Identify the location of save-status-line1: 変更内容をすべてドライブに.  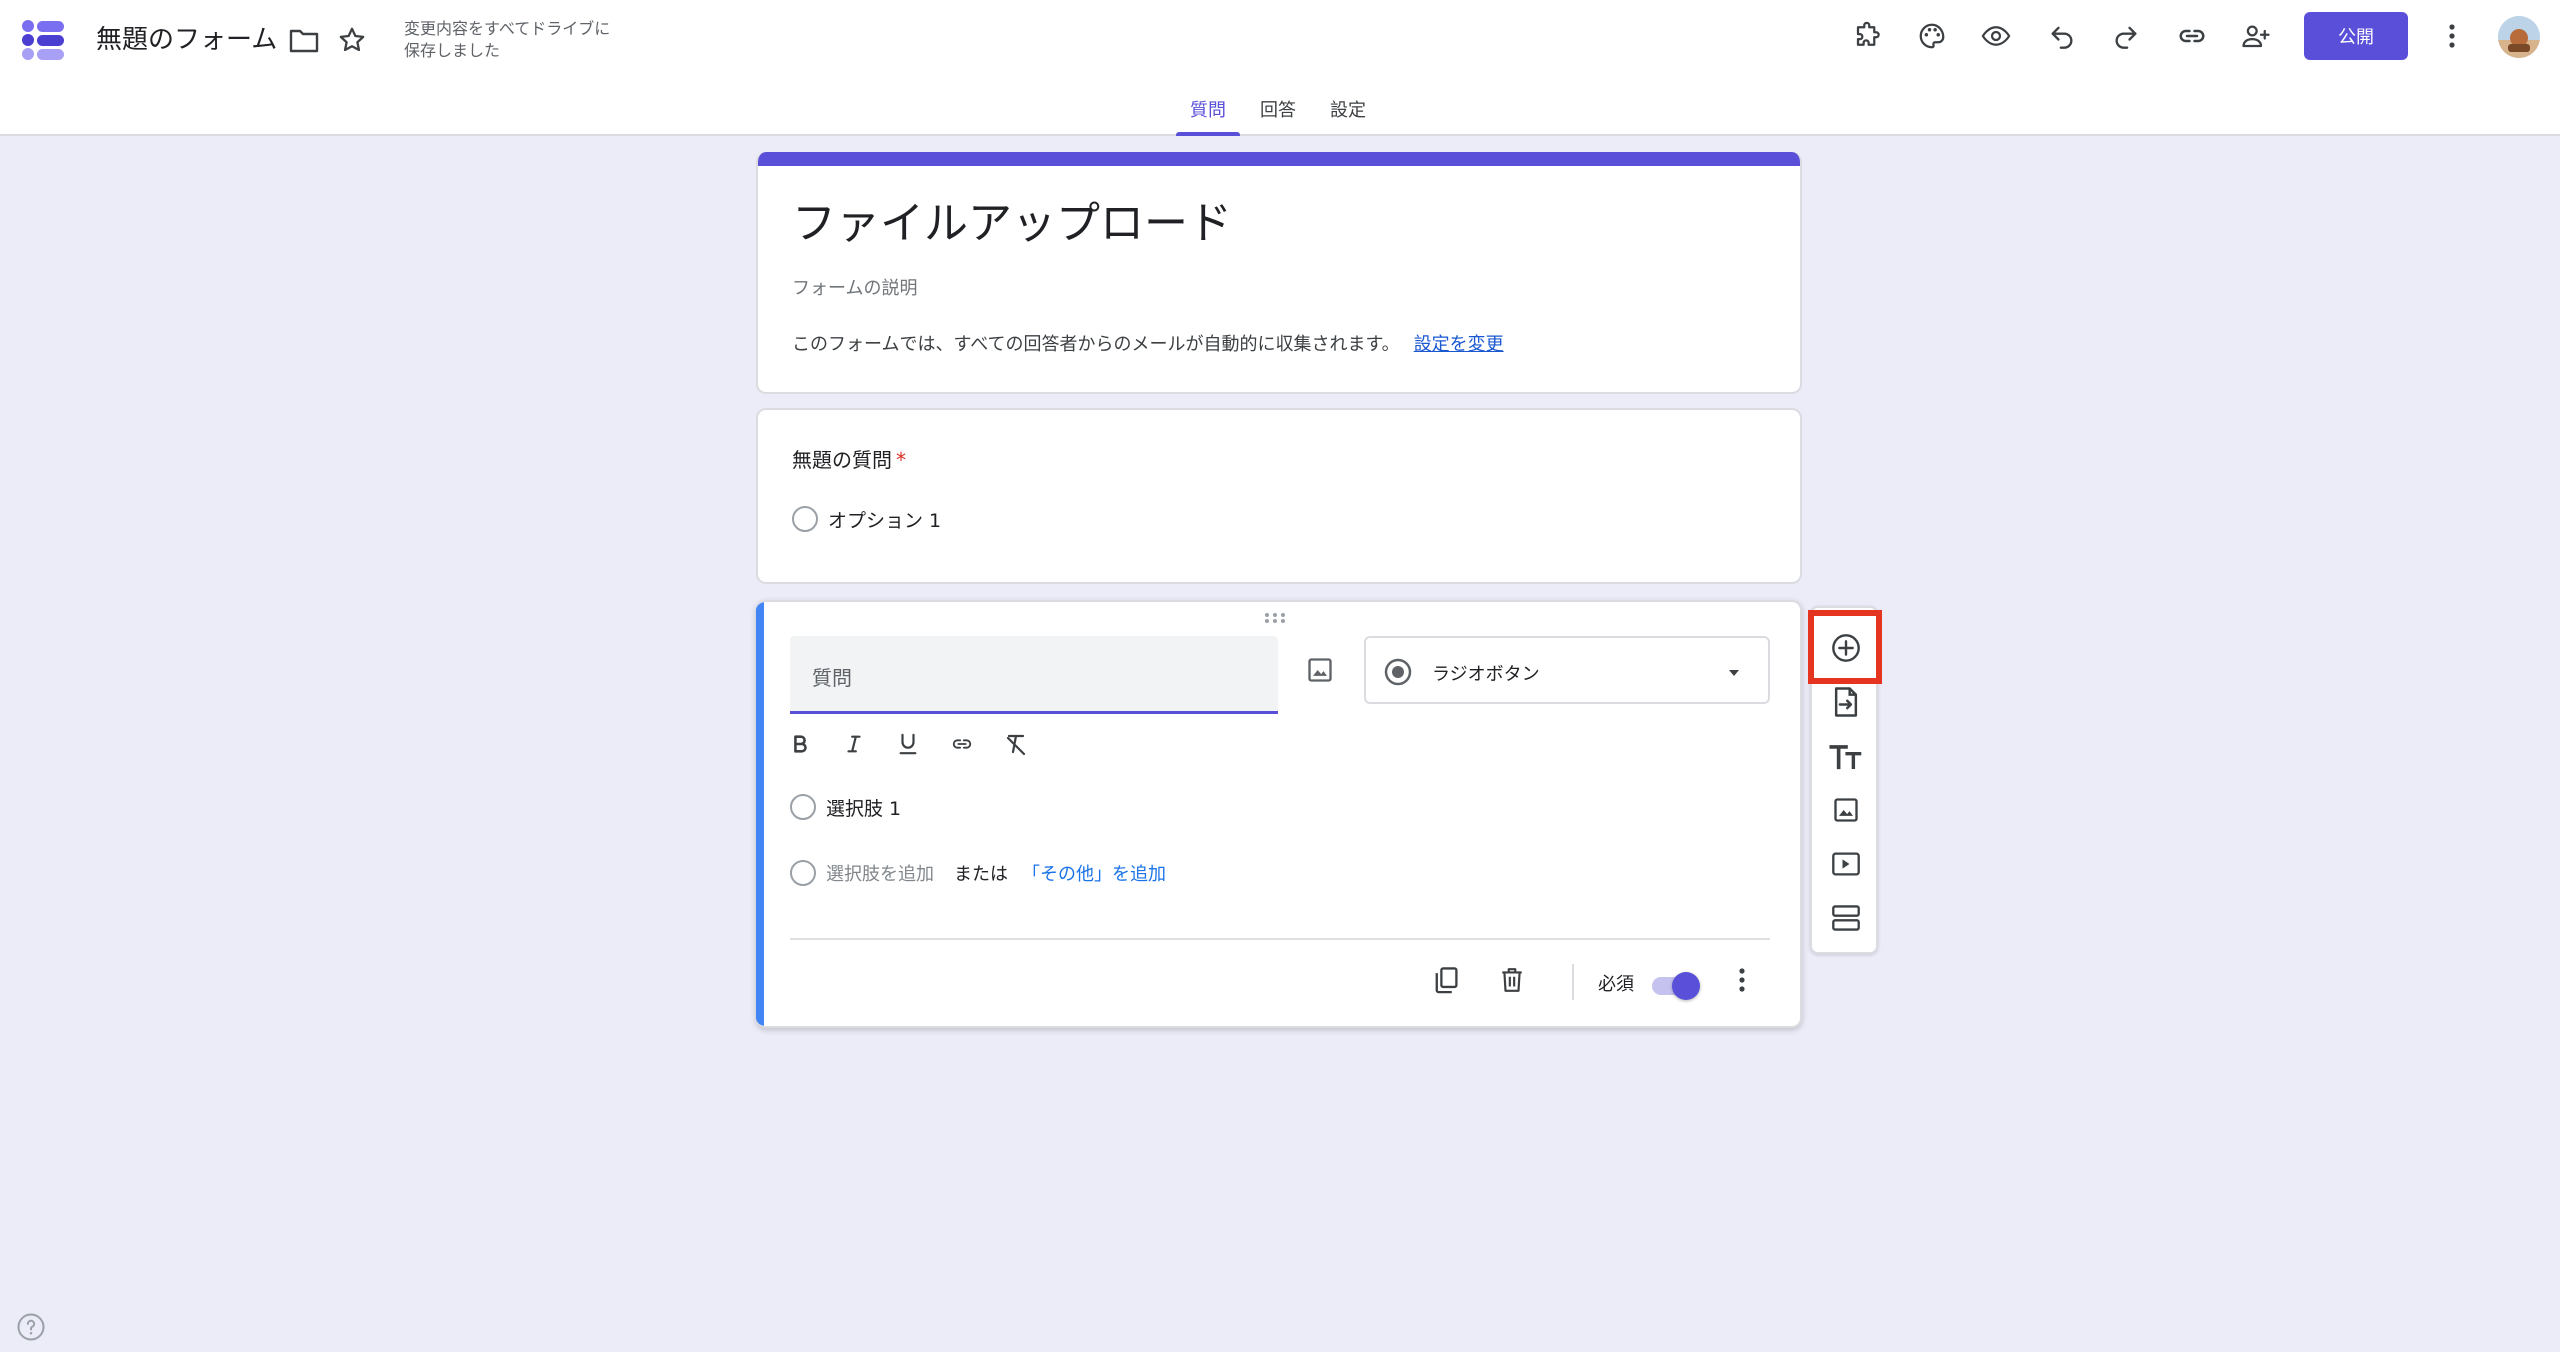
(507, 28).